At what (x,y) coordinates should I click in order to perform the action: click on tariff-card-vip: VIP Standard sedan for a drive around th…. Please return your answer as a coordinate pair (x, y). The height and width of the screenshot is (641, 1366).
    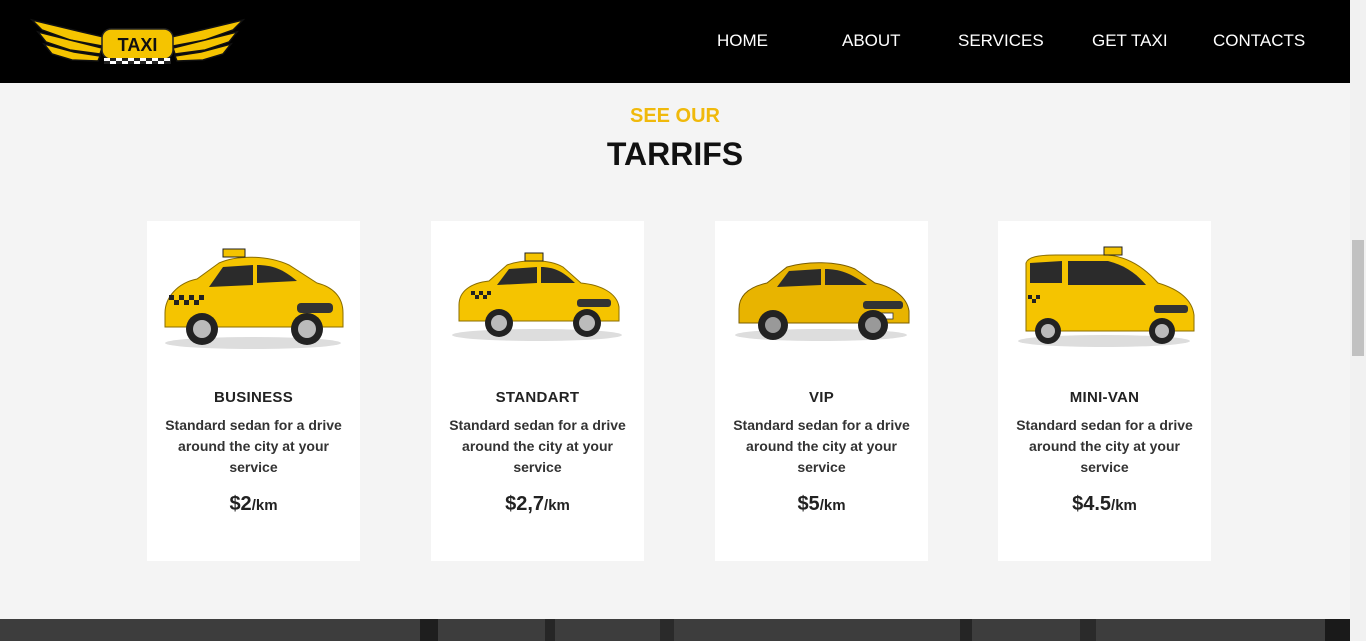
    Looking at the image, I should click on (821, 391).